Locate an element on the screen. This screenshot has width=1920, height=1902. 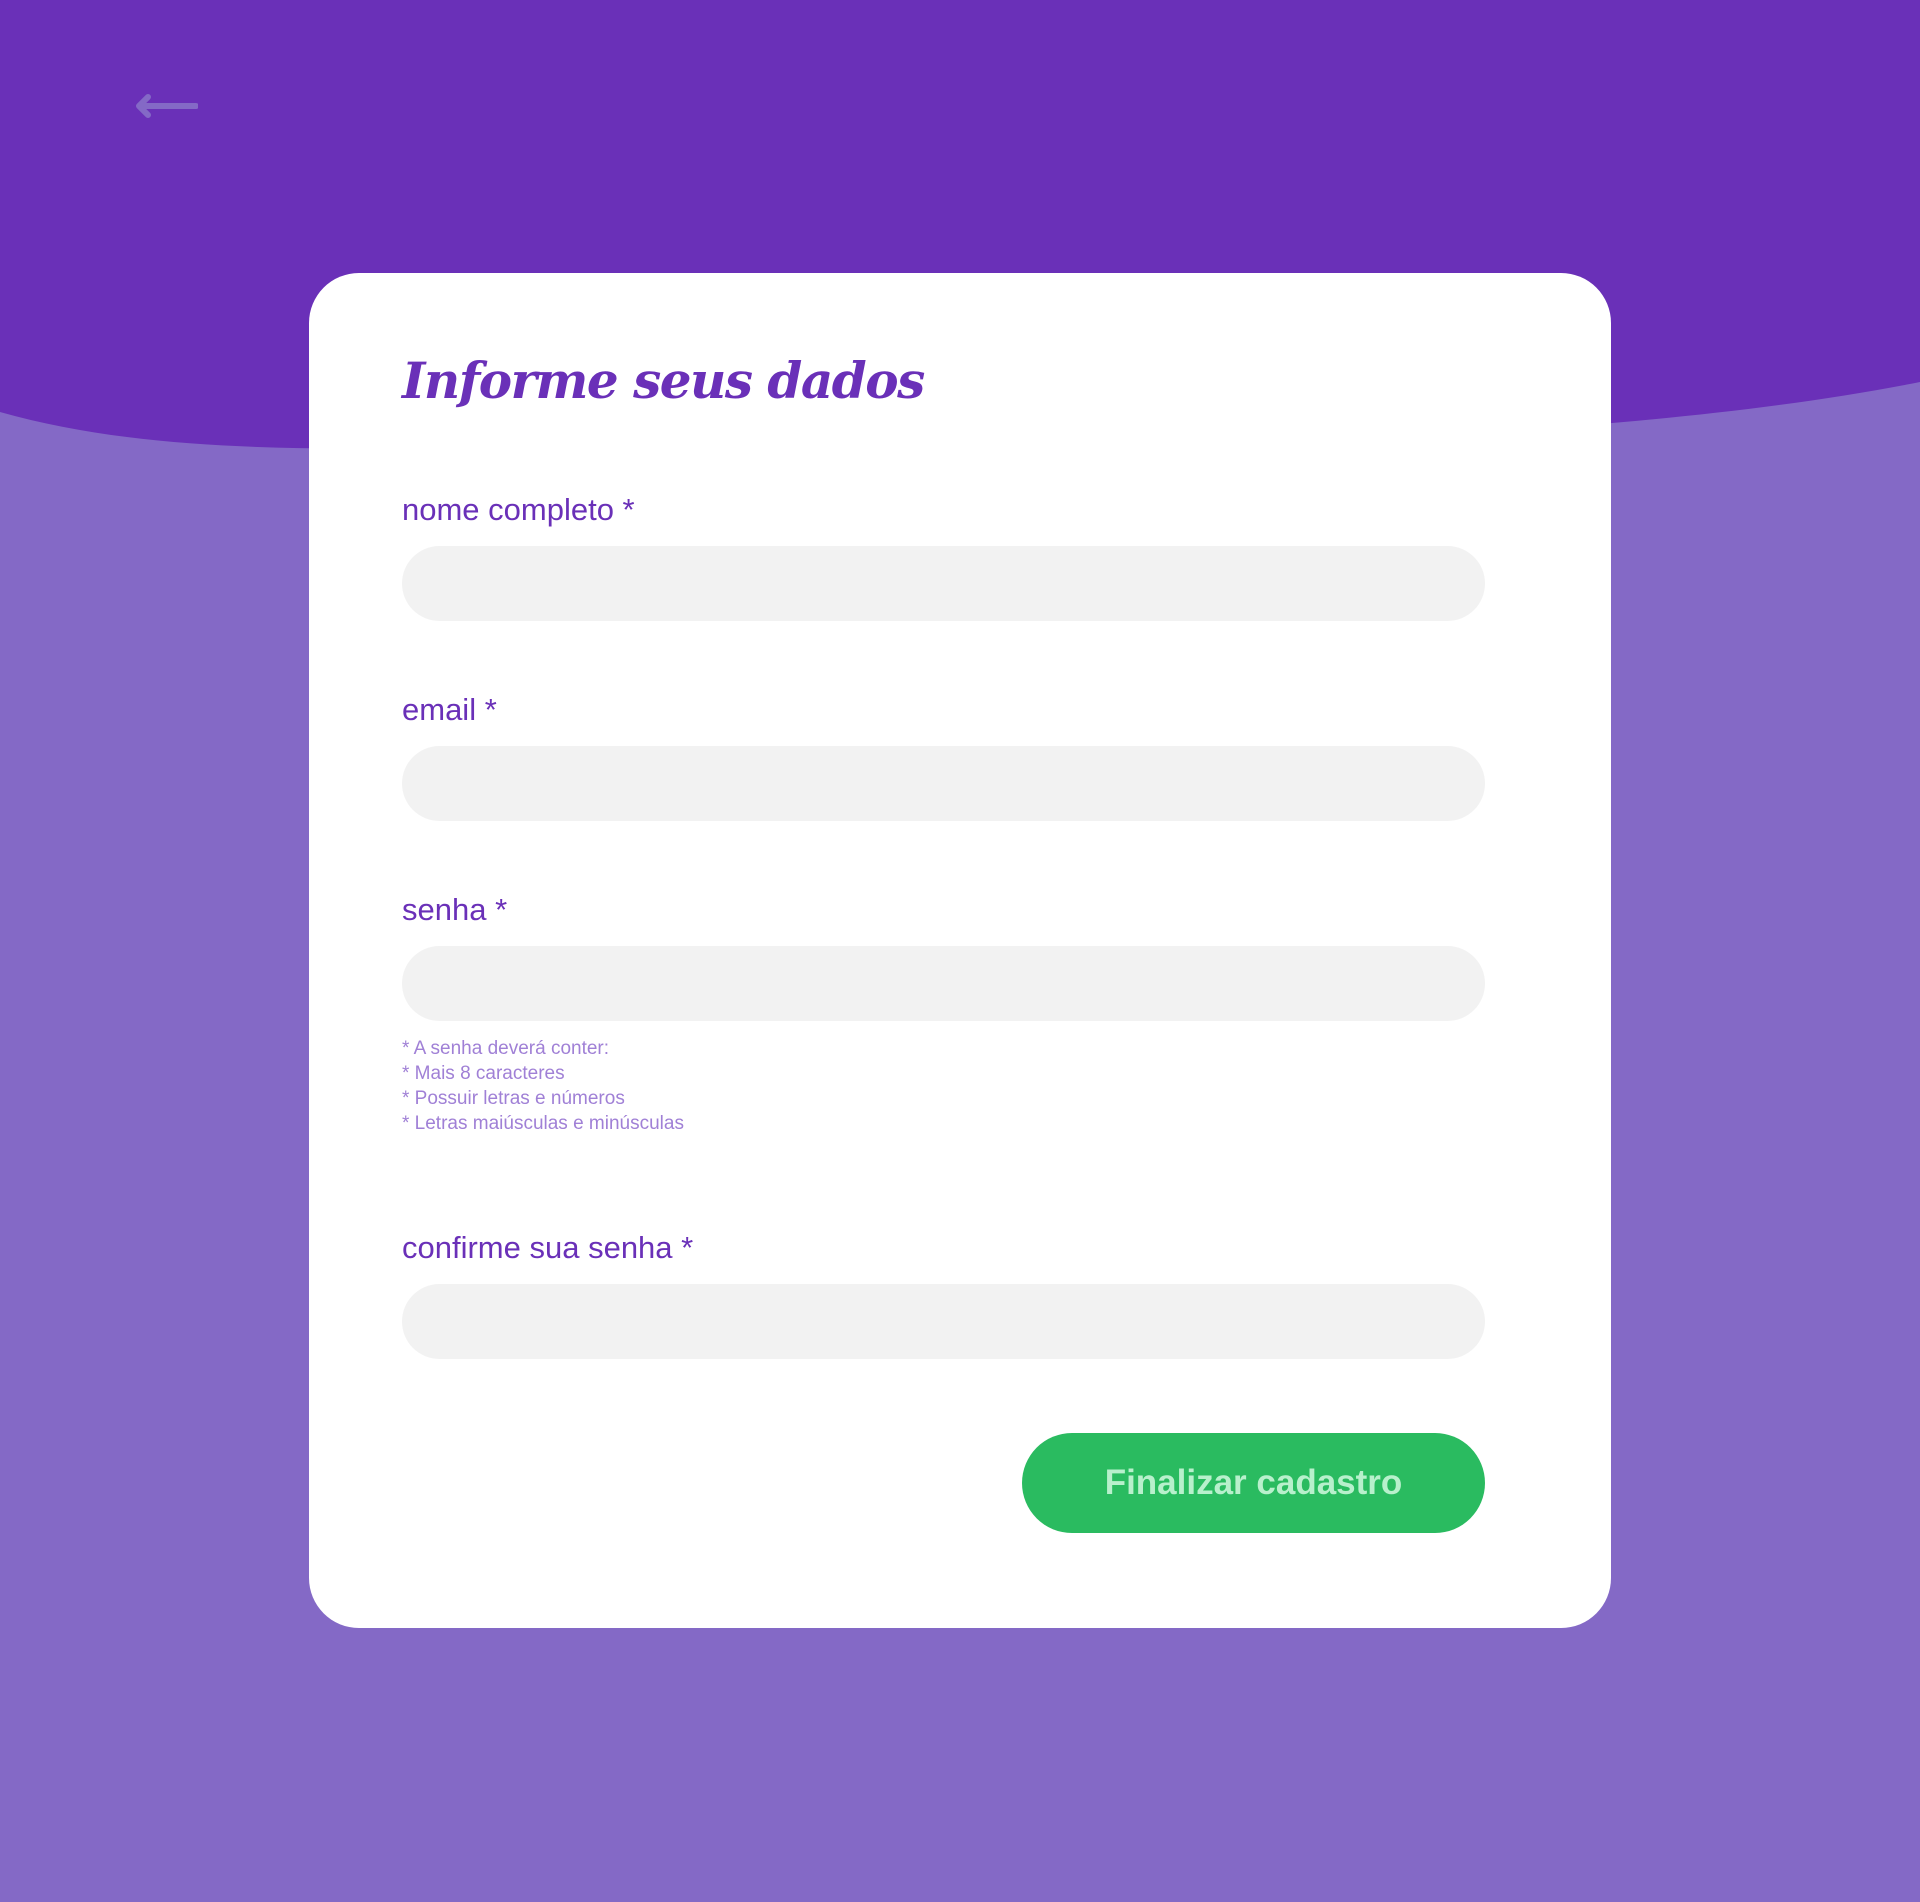
finish-registration-button: Finalizar cadastro is located at coordinates (1253, 1483).